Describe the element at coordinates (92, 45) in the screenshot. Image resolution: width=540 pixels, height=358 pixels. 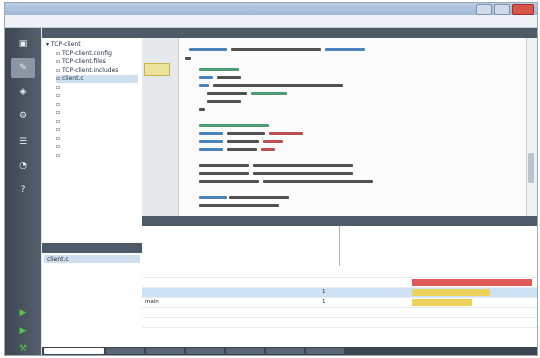
I see `tree-item: ▾ TCP-client` at that location.